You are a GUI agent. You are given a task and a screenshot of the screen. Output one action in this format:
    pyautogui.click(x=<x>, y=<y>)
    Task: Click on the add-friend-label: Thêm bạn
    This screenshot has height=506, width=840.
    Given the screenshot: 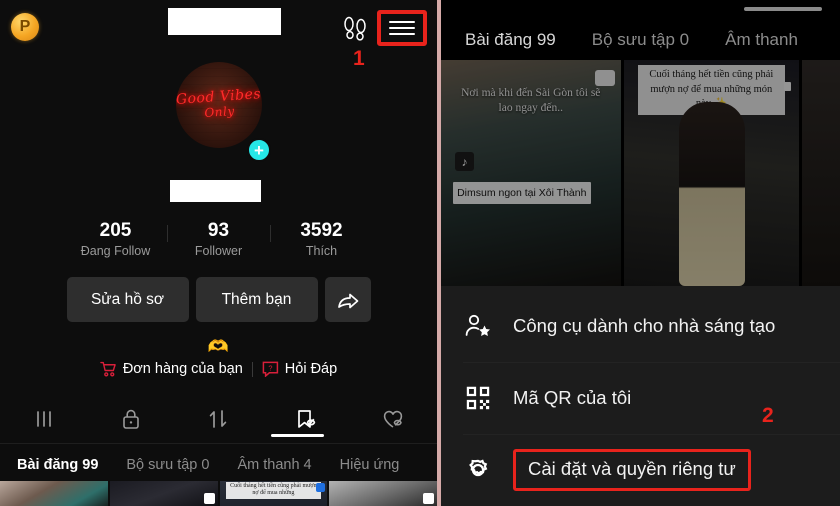 What is the action you would take?
    pyautogui.click(x=256, y=299)
    